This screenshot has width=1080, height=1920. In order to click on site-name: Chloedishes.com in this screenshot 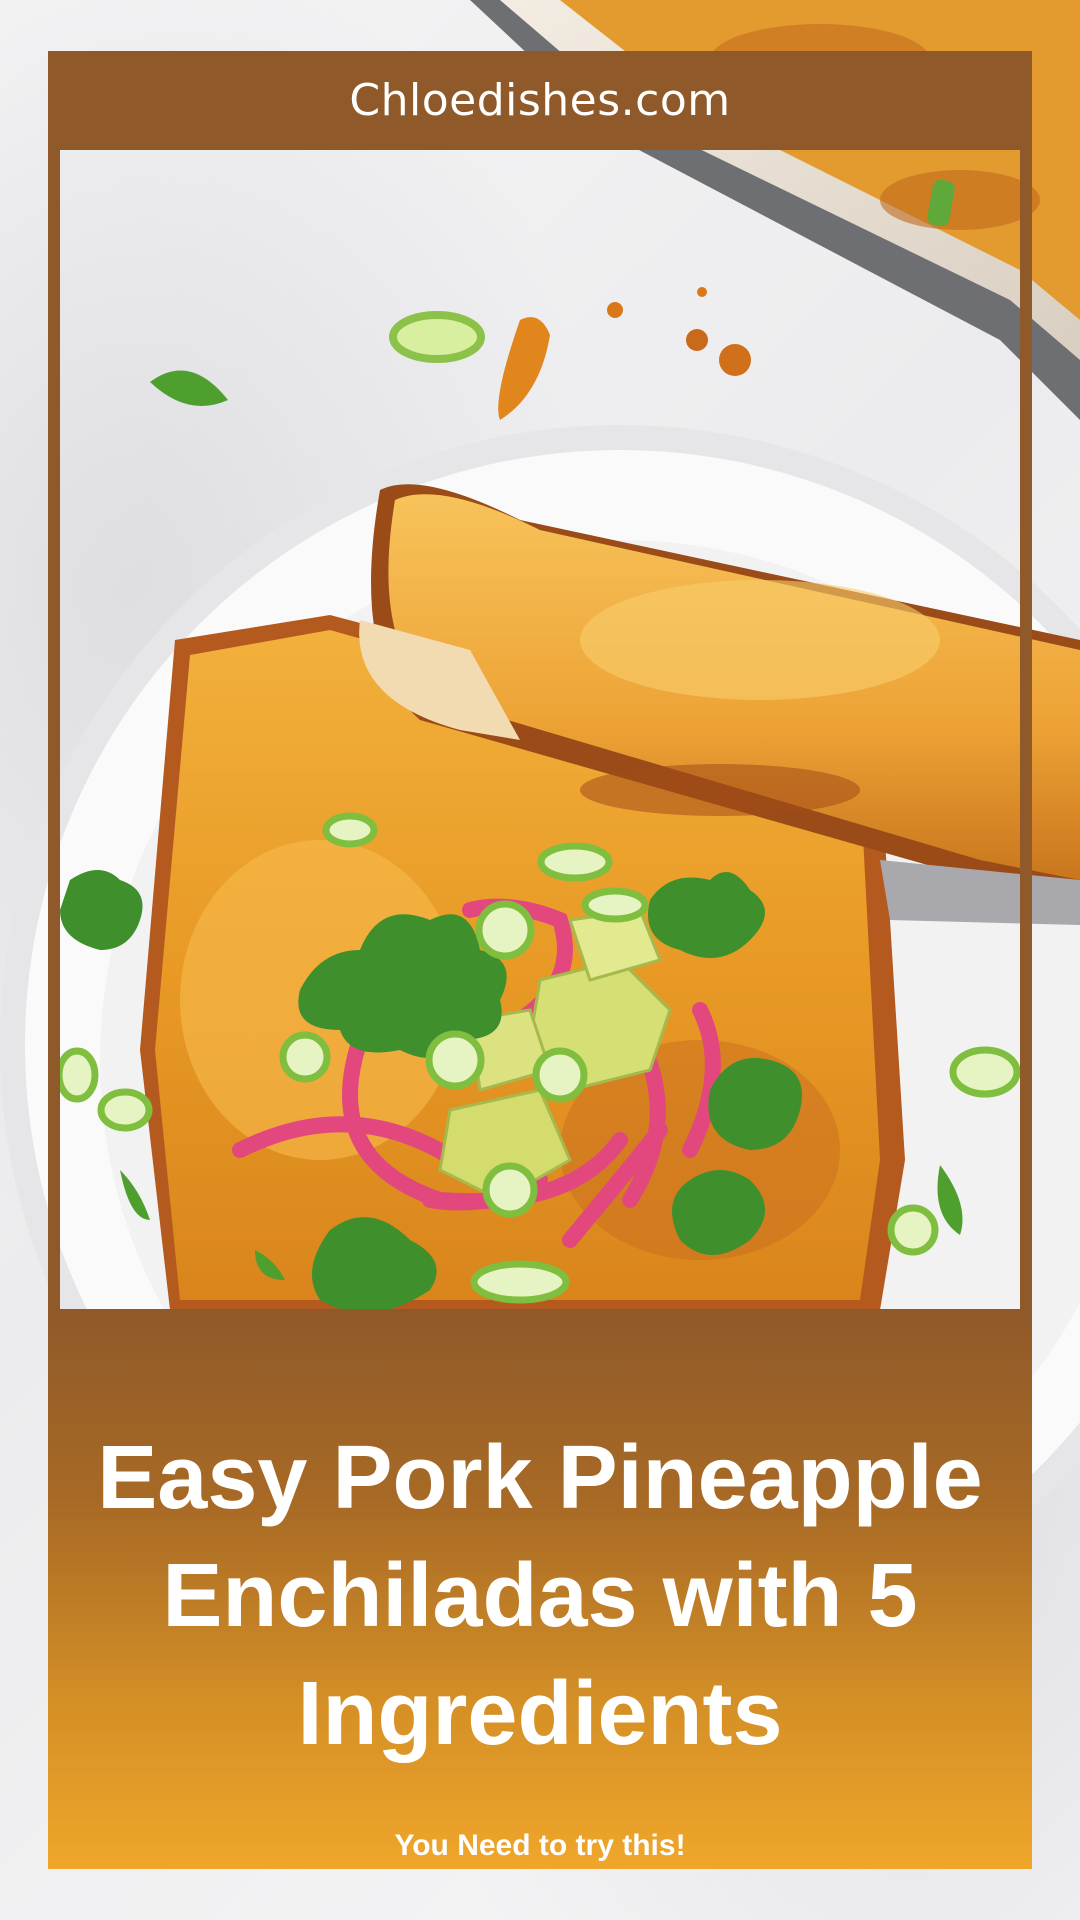, I will do `click(539, 100)`.